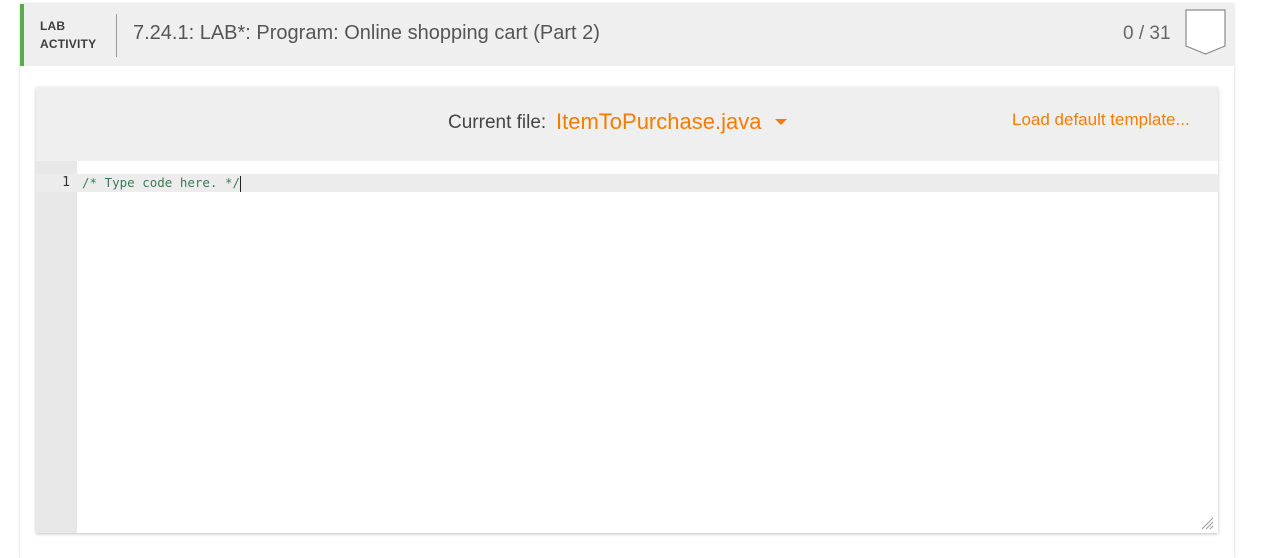  What do you see at coordinates (658, 122) in the screenshot?
I see `current-file-name: ItemToPurchase.java` at bounding box center [658, 122].